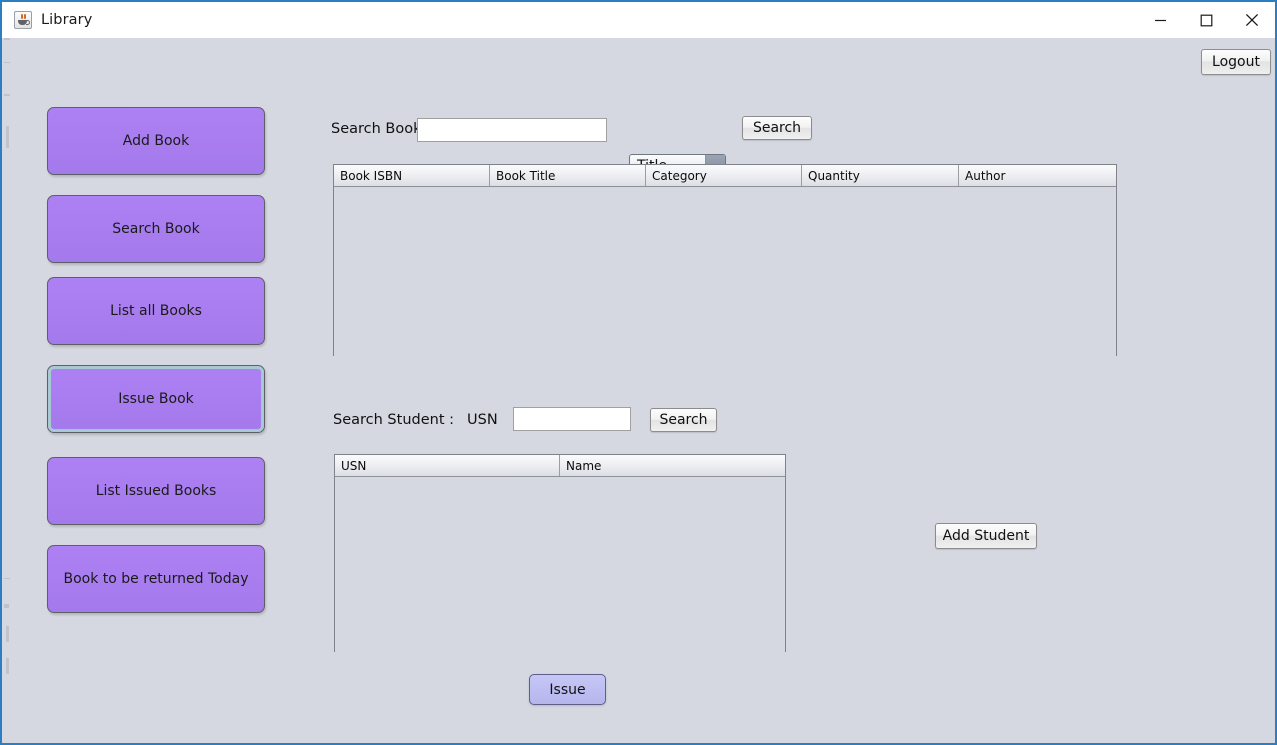 This screenshot has width=1277, height=745. I want to click on title-bar: Library, so click(638, 20).